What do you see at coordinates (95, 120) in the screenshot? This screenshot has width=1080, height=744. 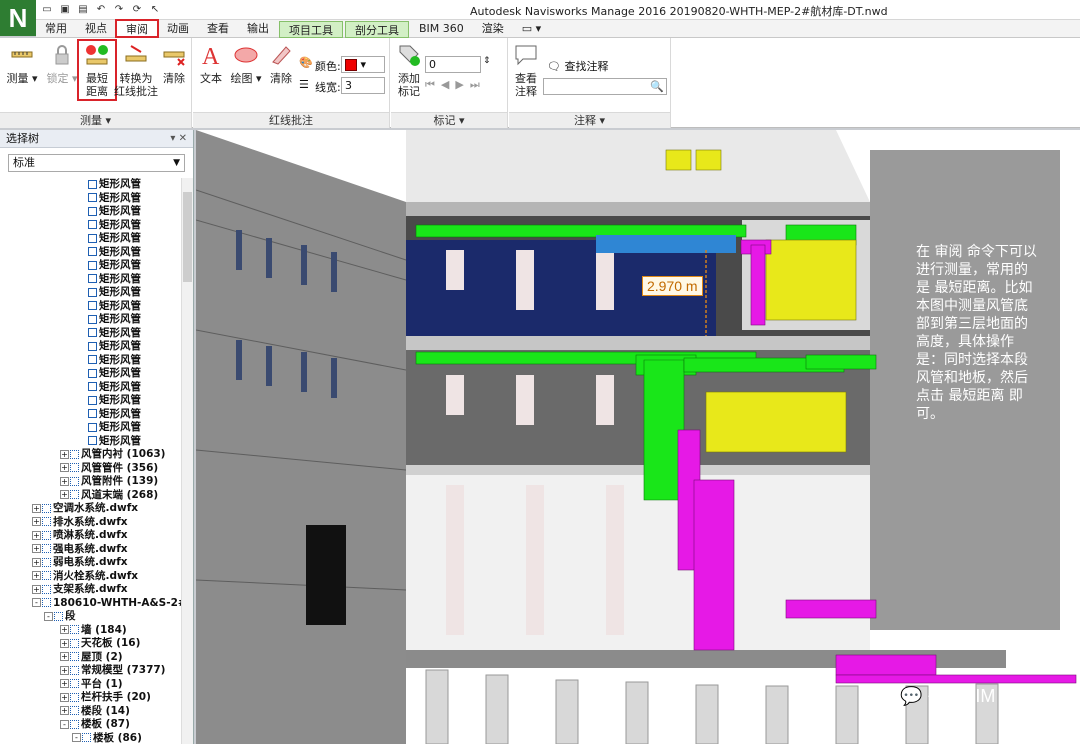 I see `measure-panel-title: 测量 ▾` at bounding box center [95, 120].